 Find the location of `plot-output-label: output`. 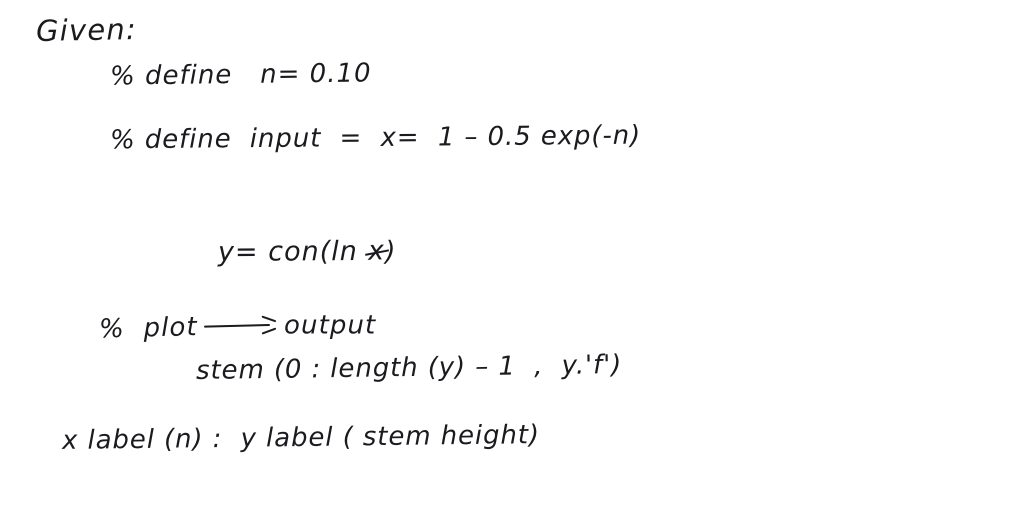

plot-output-label: output is located at coordinates (330, 325).